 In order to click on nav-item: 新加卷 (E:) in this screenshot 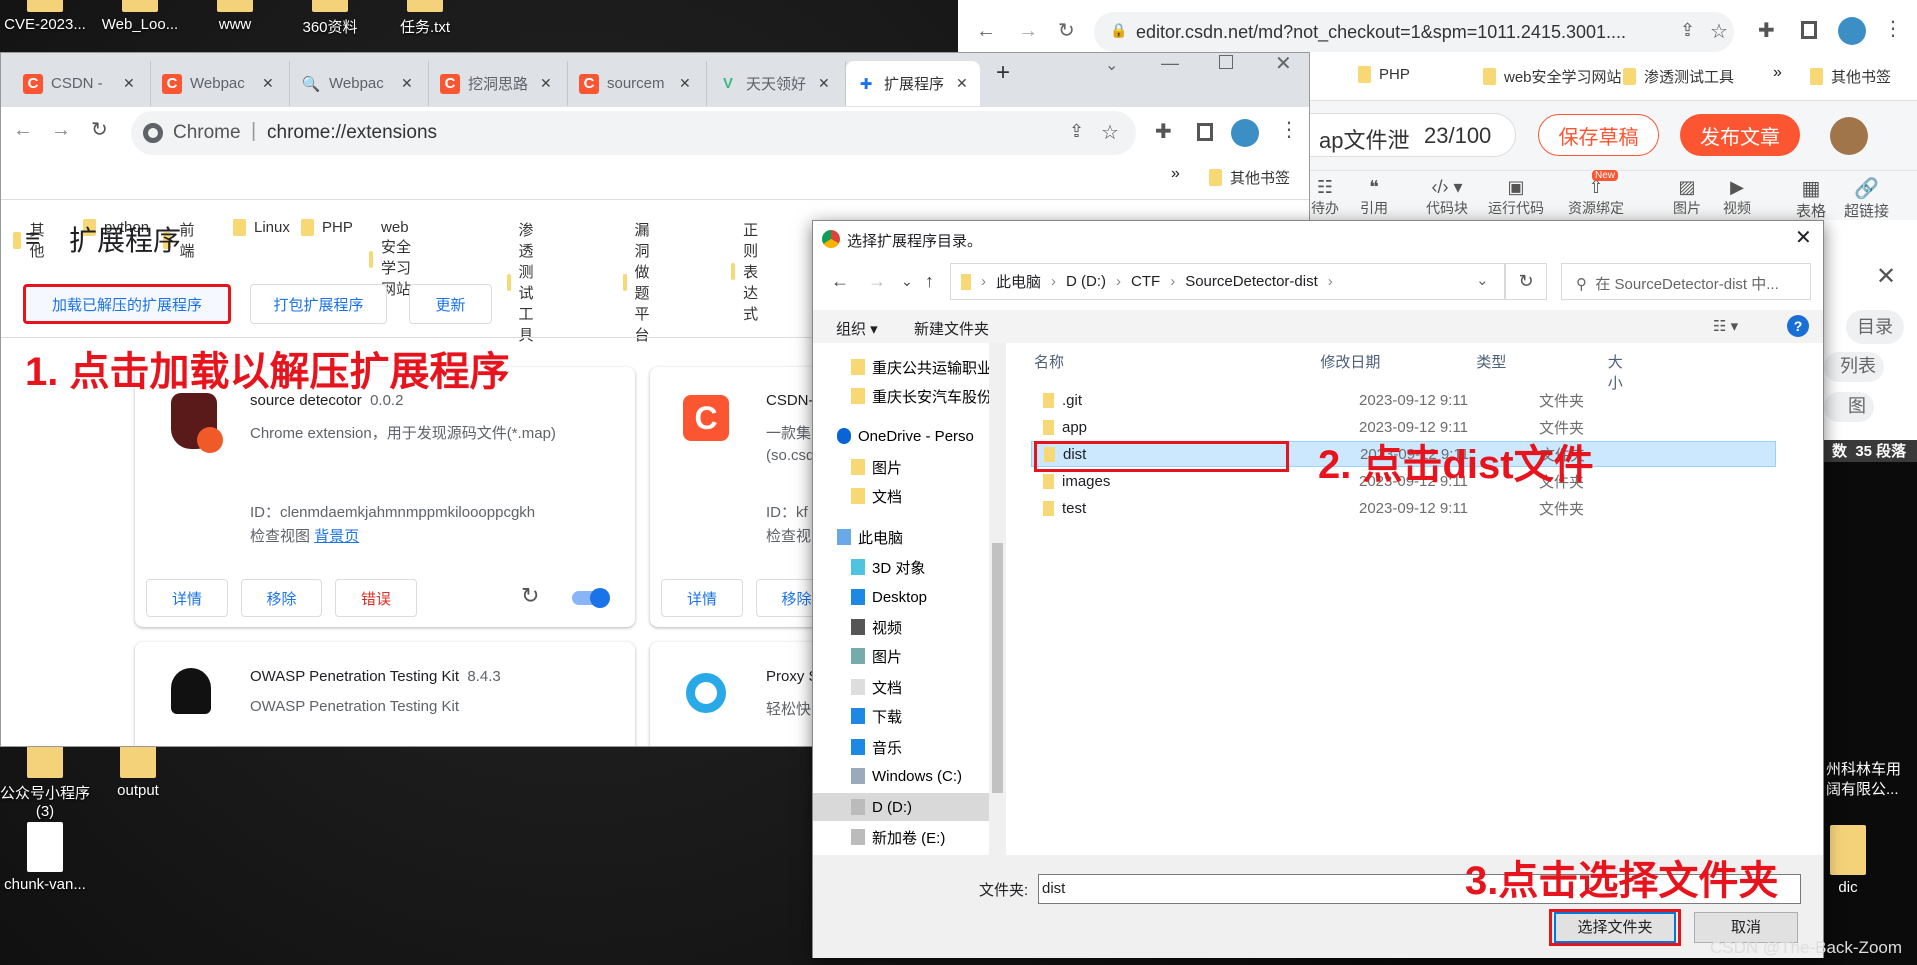, I will do `click(901, 837)`.